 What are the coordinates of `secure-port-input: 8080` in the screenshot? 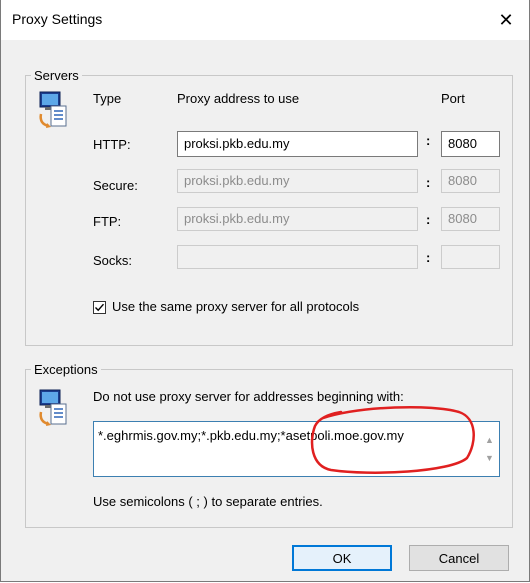 It's located at (470, 181).